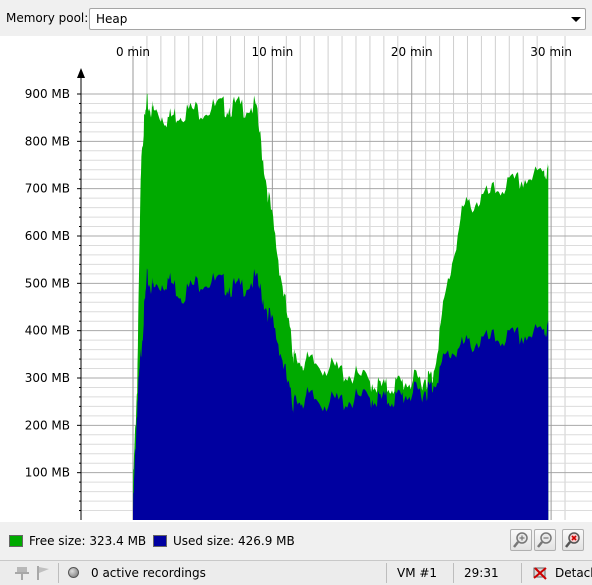  Describe the element at coordinates (296, 540) in the screenshot. I see `chart-legend: Free size: 323.4 MB Used size: 426.9 MB` at that location.